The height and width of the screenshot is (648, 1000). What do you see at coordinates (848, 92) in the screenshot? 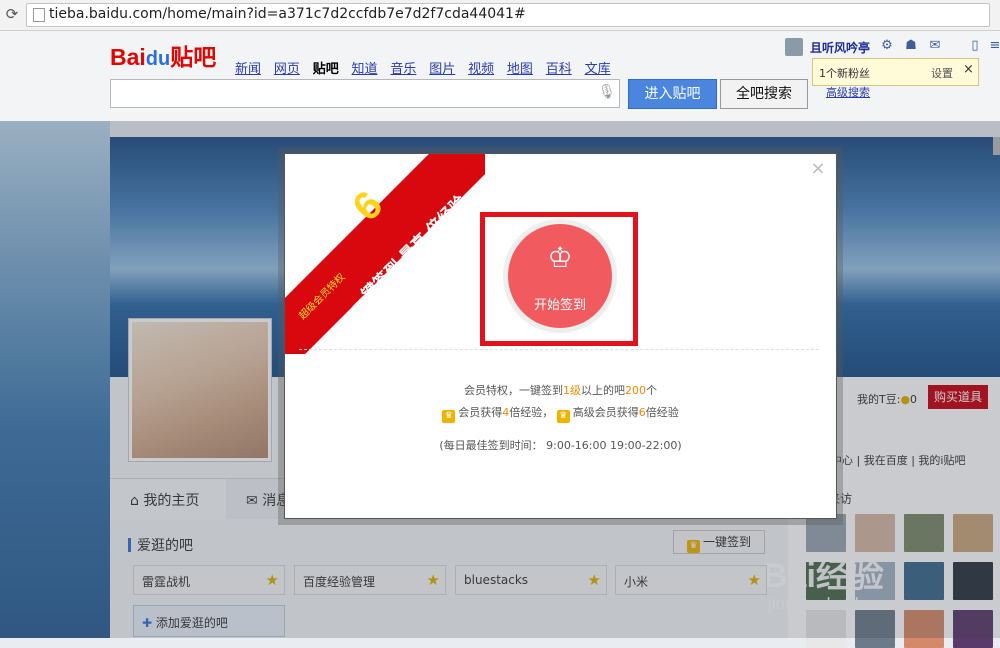
I see `advanced-search-link: 高级搜索` at bounding box center [848, 92].